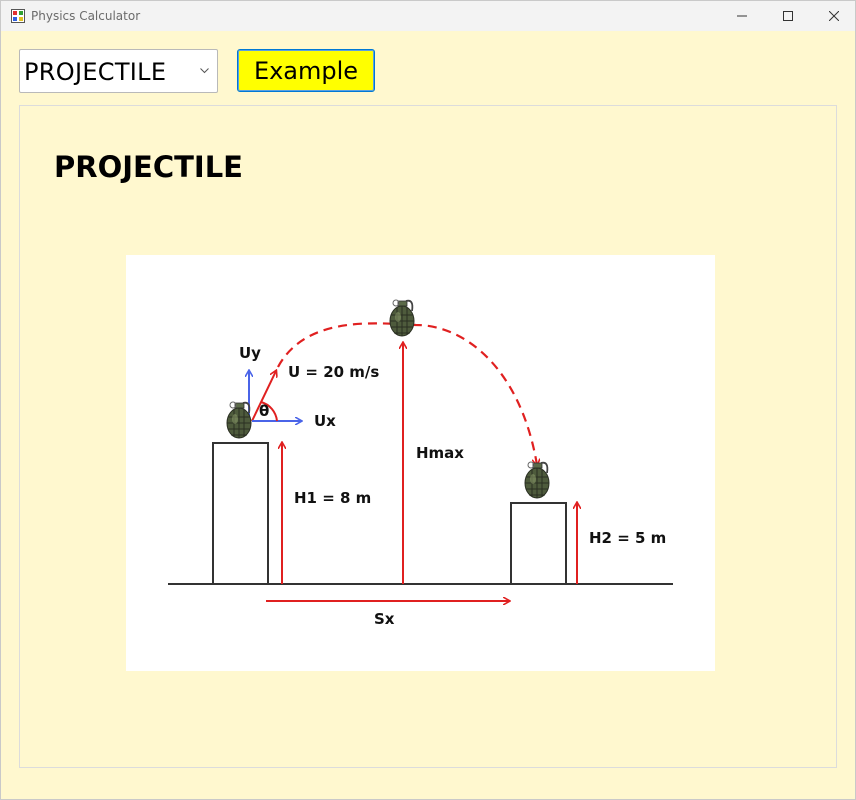 Image resolution: width=856 pixels, height=800 pixels. I want to click on h2-label: H2 = 5 m, so click(627, 538).